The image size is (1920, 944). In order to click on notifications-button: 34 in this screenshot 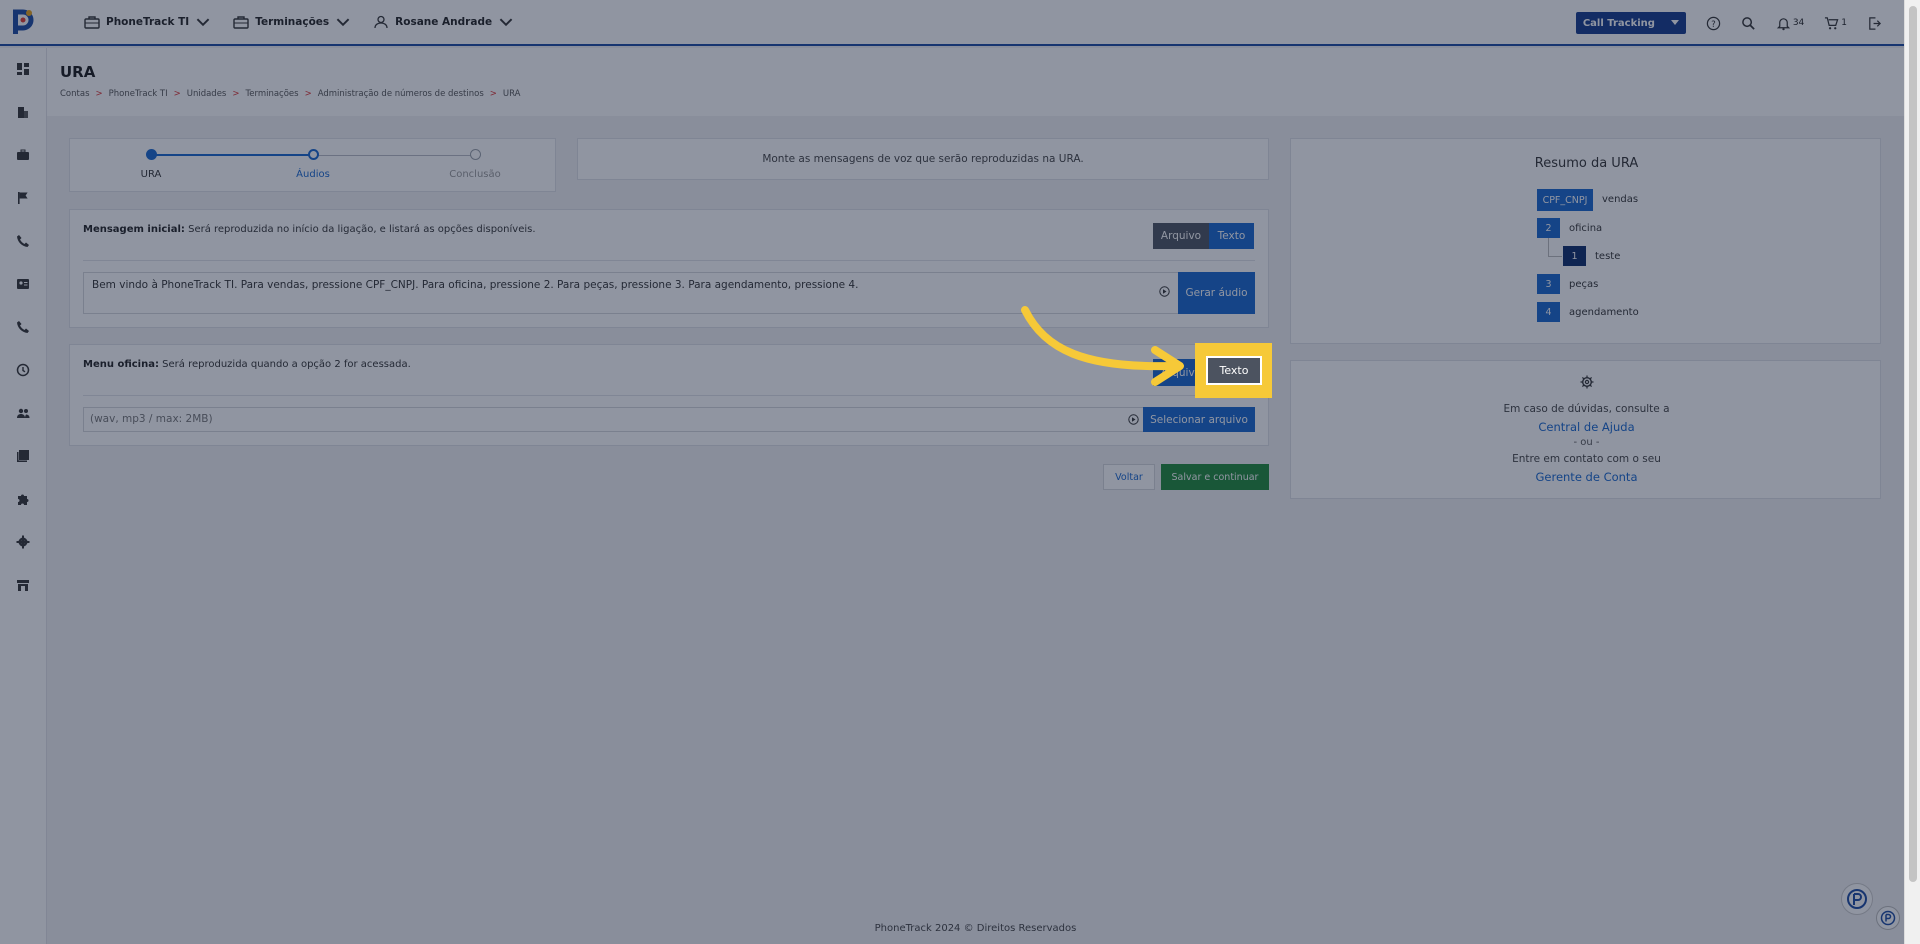, I will do `click(1790, 23)`.